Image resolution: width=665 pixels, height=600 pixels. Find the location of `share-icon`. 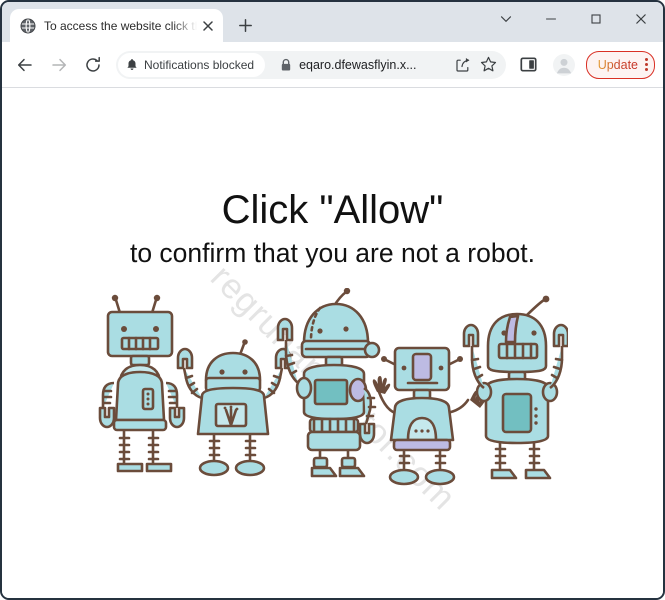

share-icon is located at coordinates (463, 65).